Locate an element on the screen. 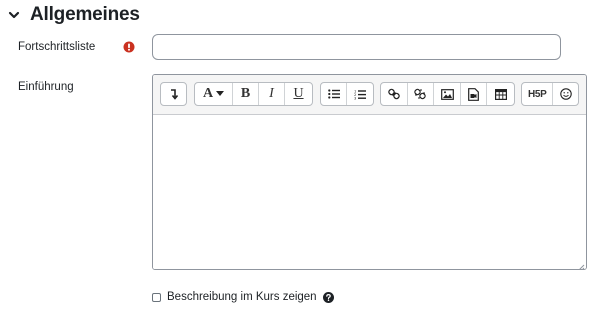  unlink-icon is located at coordinates (420, 94).